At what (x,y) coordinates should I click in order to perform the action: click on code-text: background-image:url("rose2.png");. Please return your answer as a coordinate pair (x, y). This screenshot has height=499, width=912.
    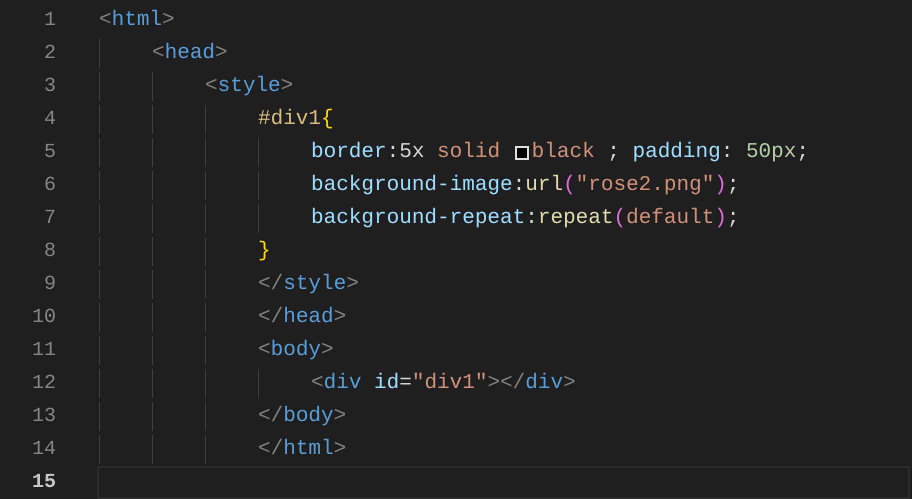
    Looking at the image, I should click on (525, 186).